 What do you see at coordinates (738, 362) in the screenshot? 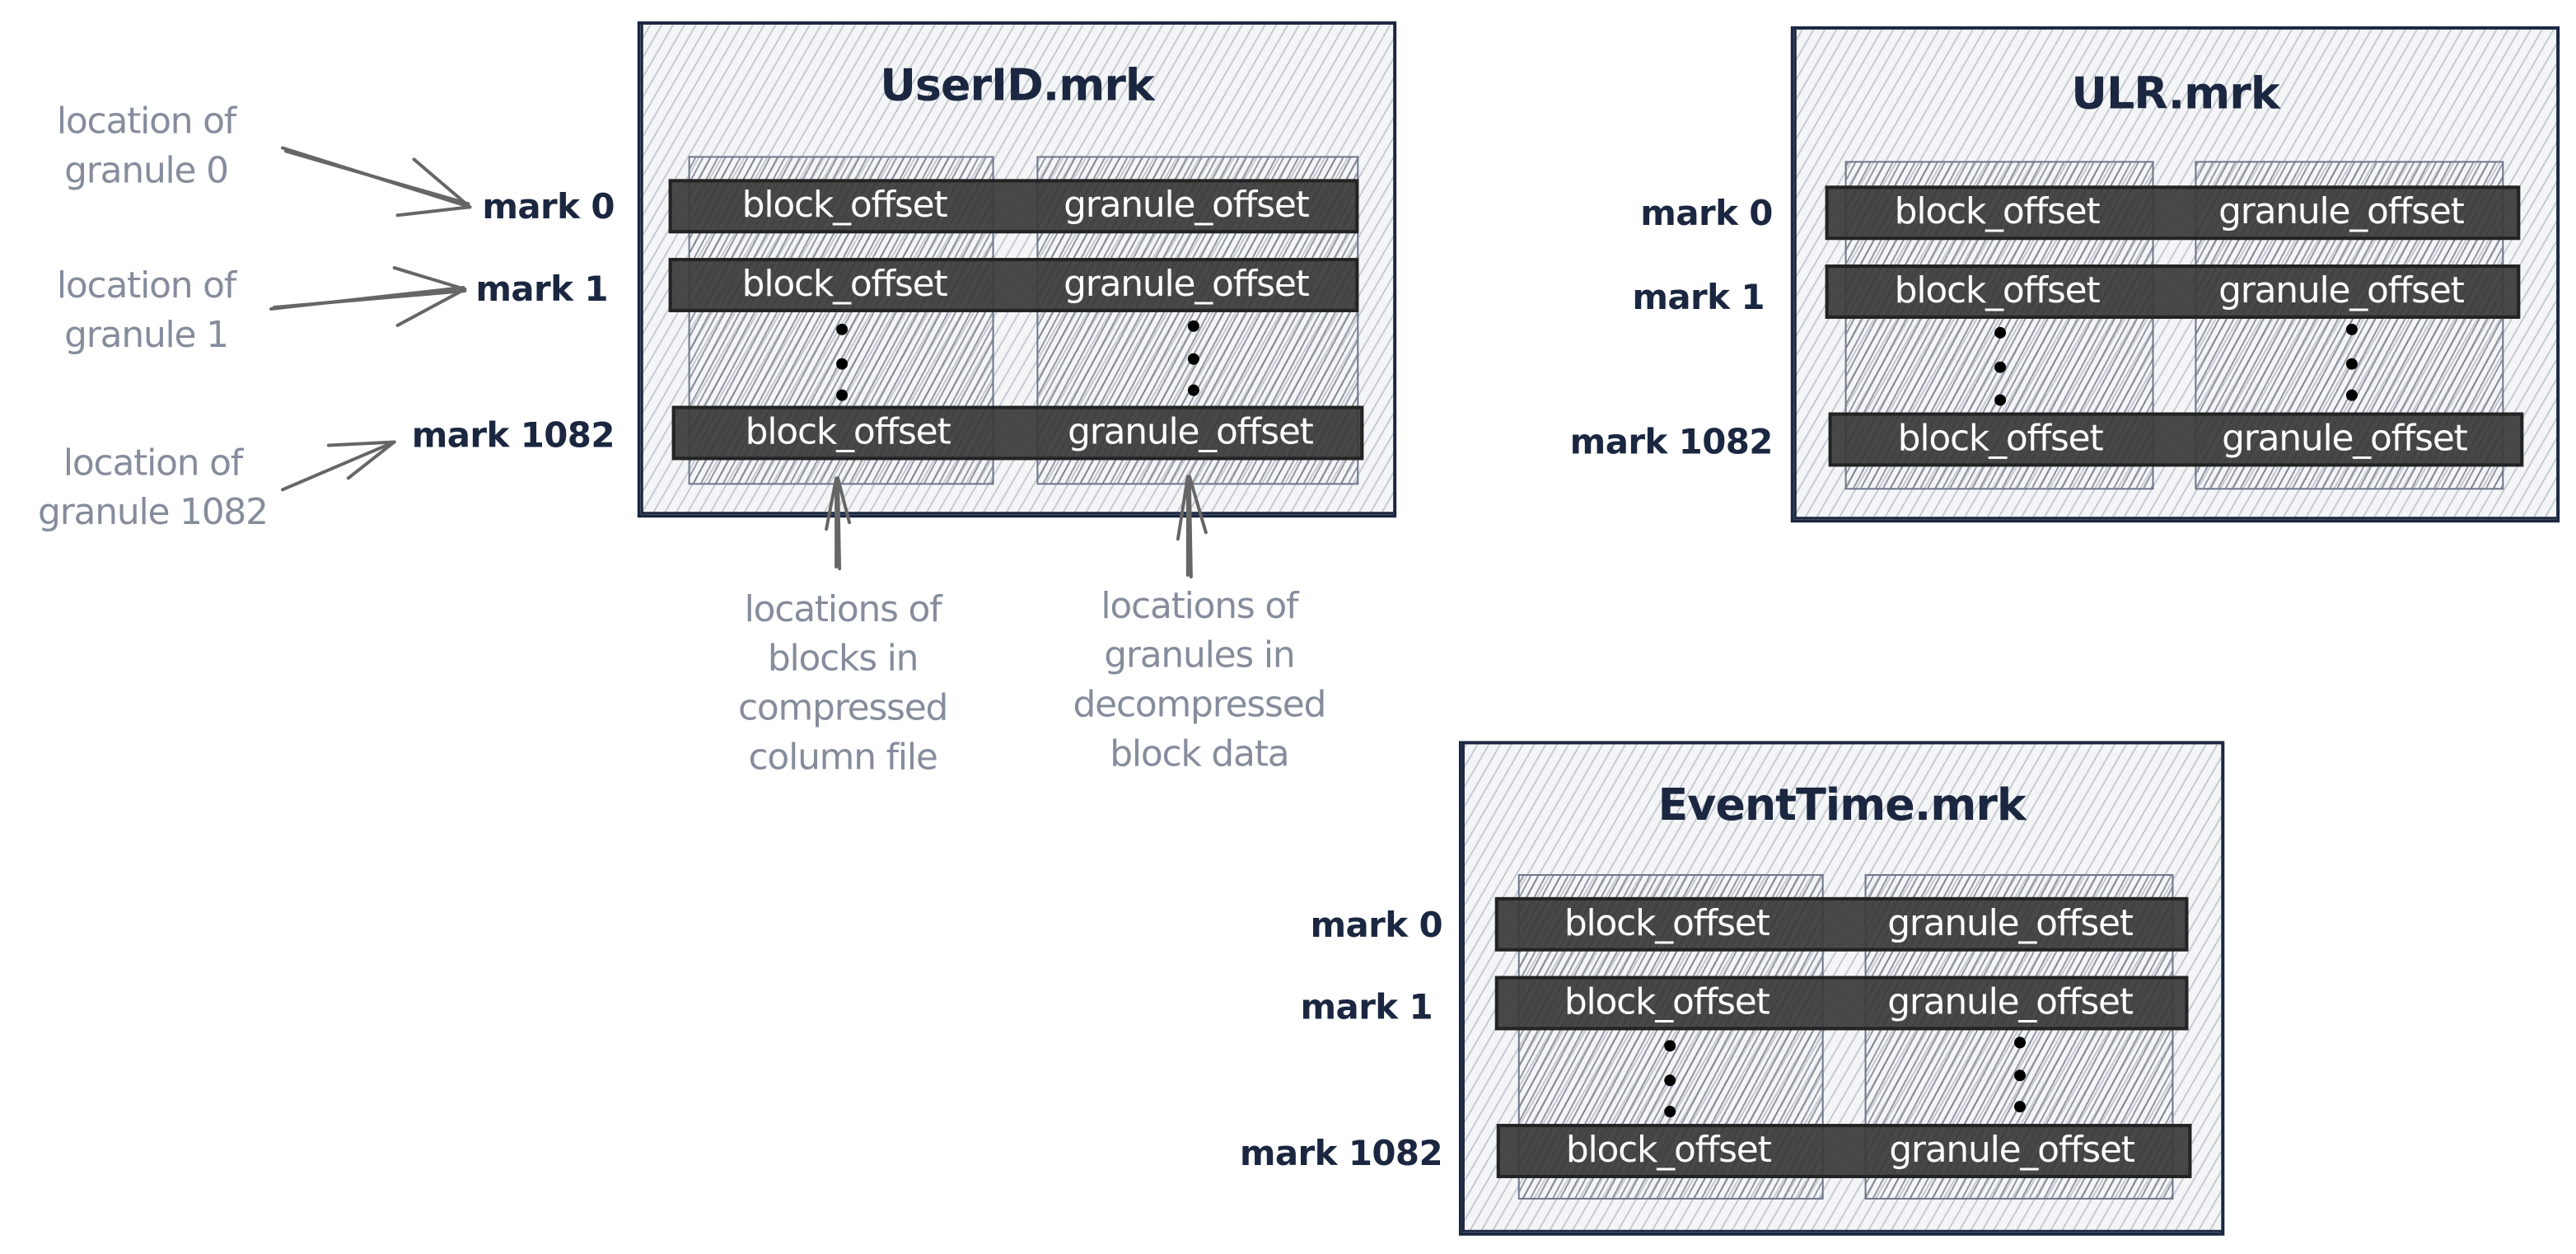
I see `arrows-layer` at bounding box center [738, 362].